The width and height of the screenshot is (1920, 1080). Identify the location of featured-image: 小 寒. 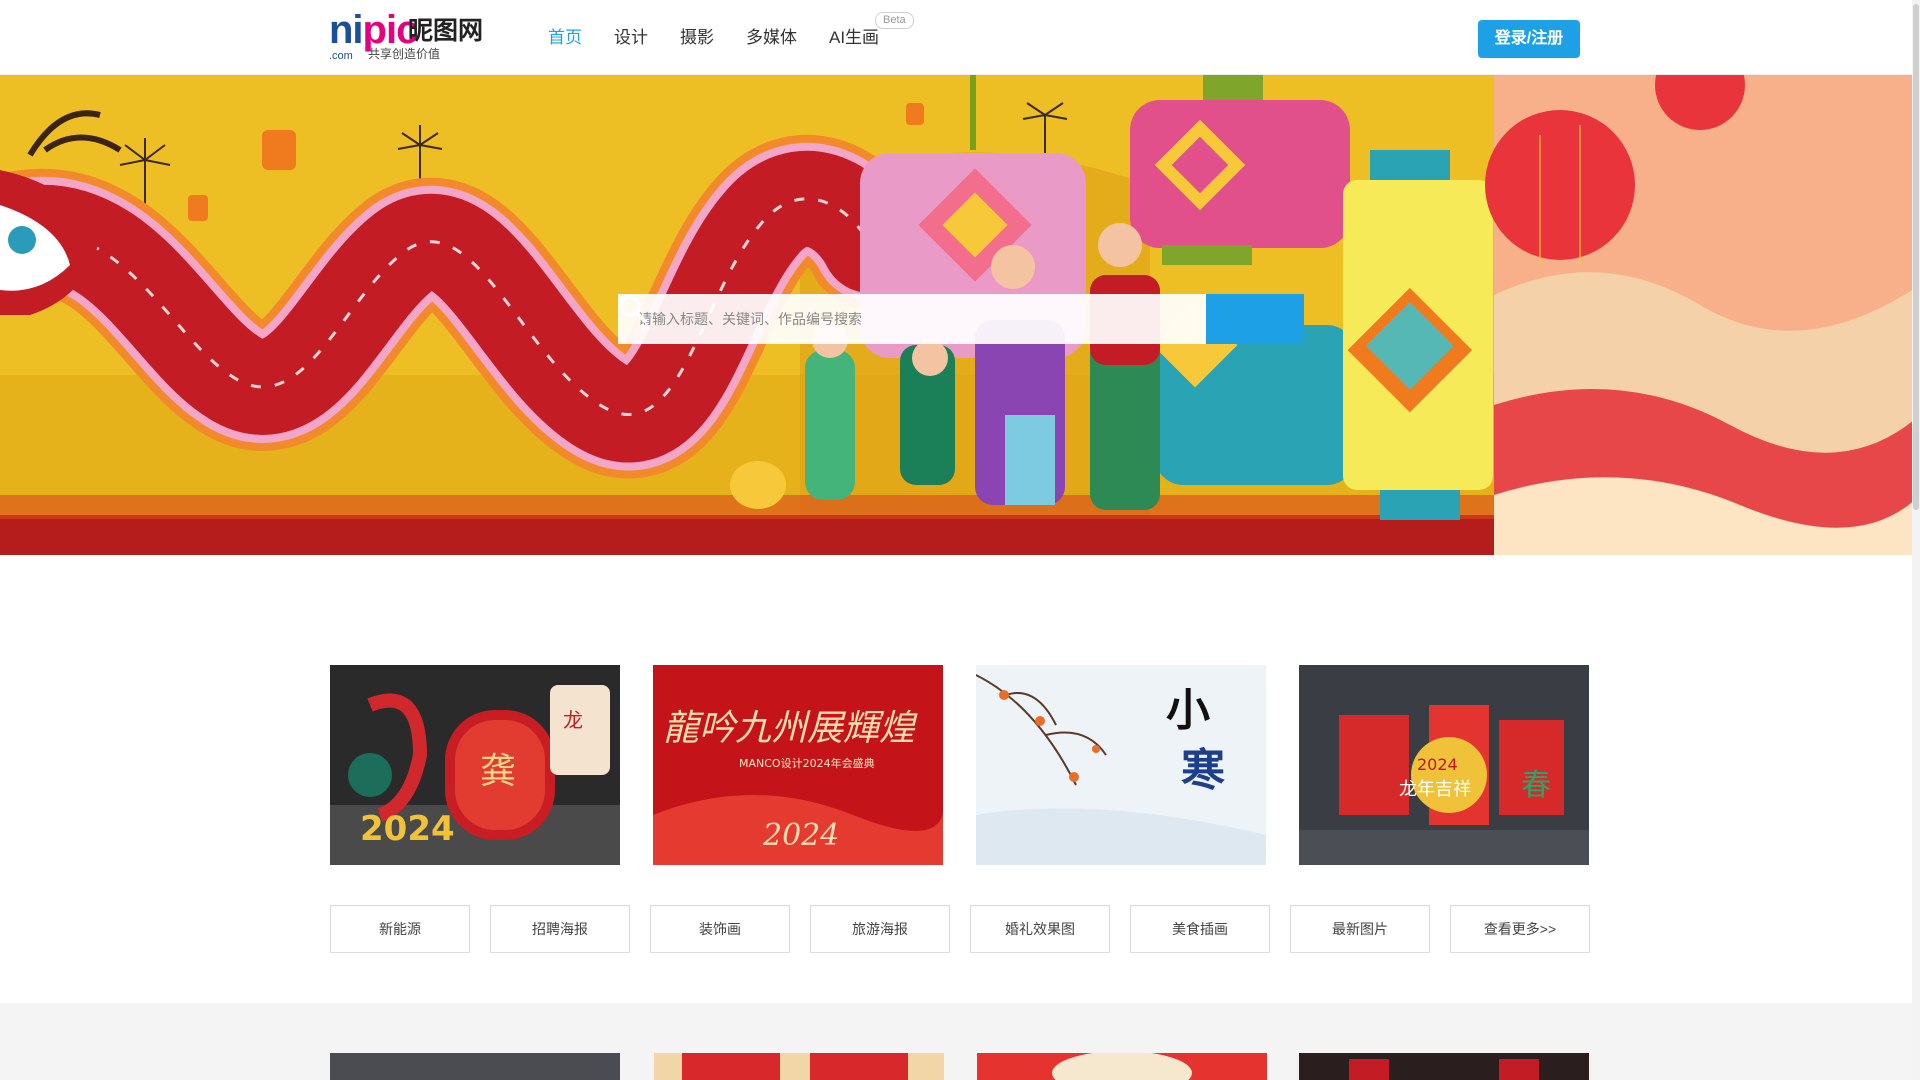
(1121, 765).